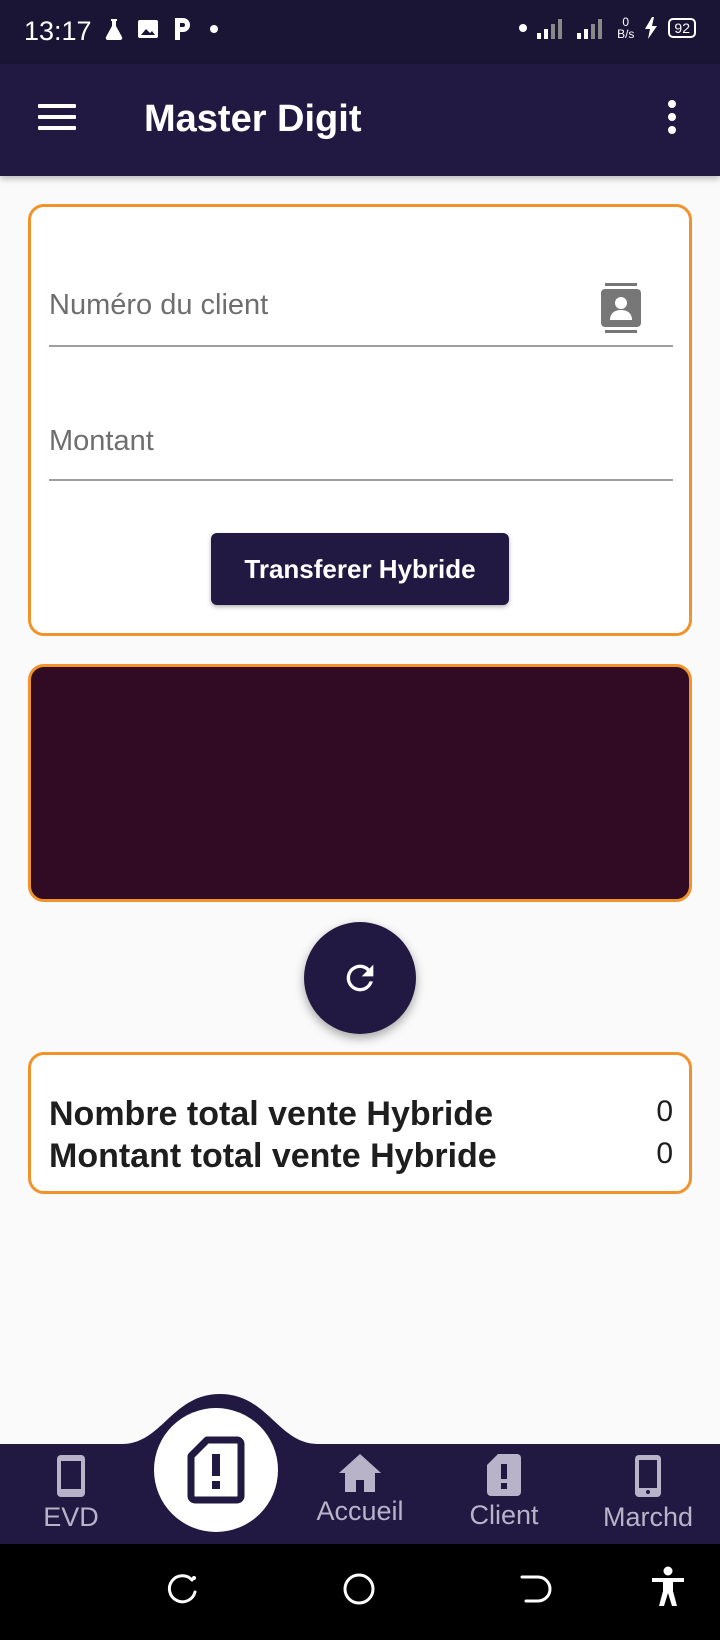 Image resolution: width=720 pixels, height=1640 pixels. What do you see at coordinates (648, 1476) in the screenshot?
I see `smartphone-icon` at bounding box center [648, 1476].